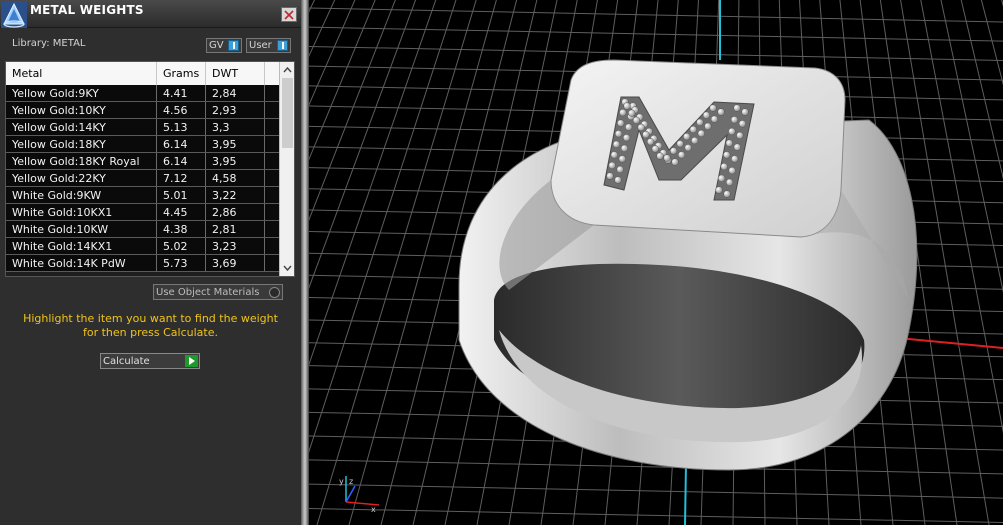 The image size is (1003, 525). I want to click on svg-text: z, so click(351, 481).